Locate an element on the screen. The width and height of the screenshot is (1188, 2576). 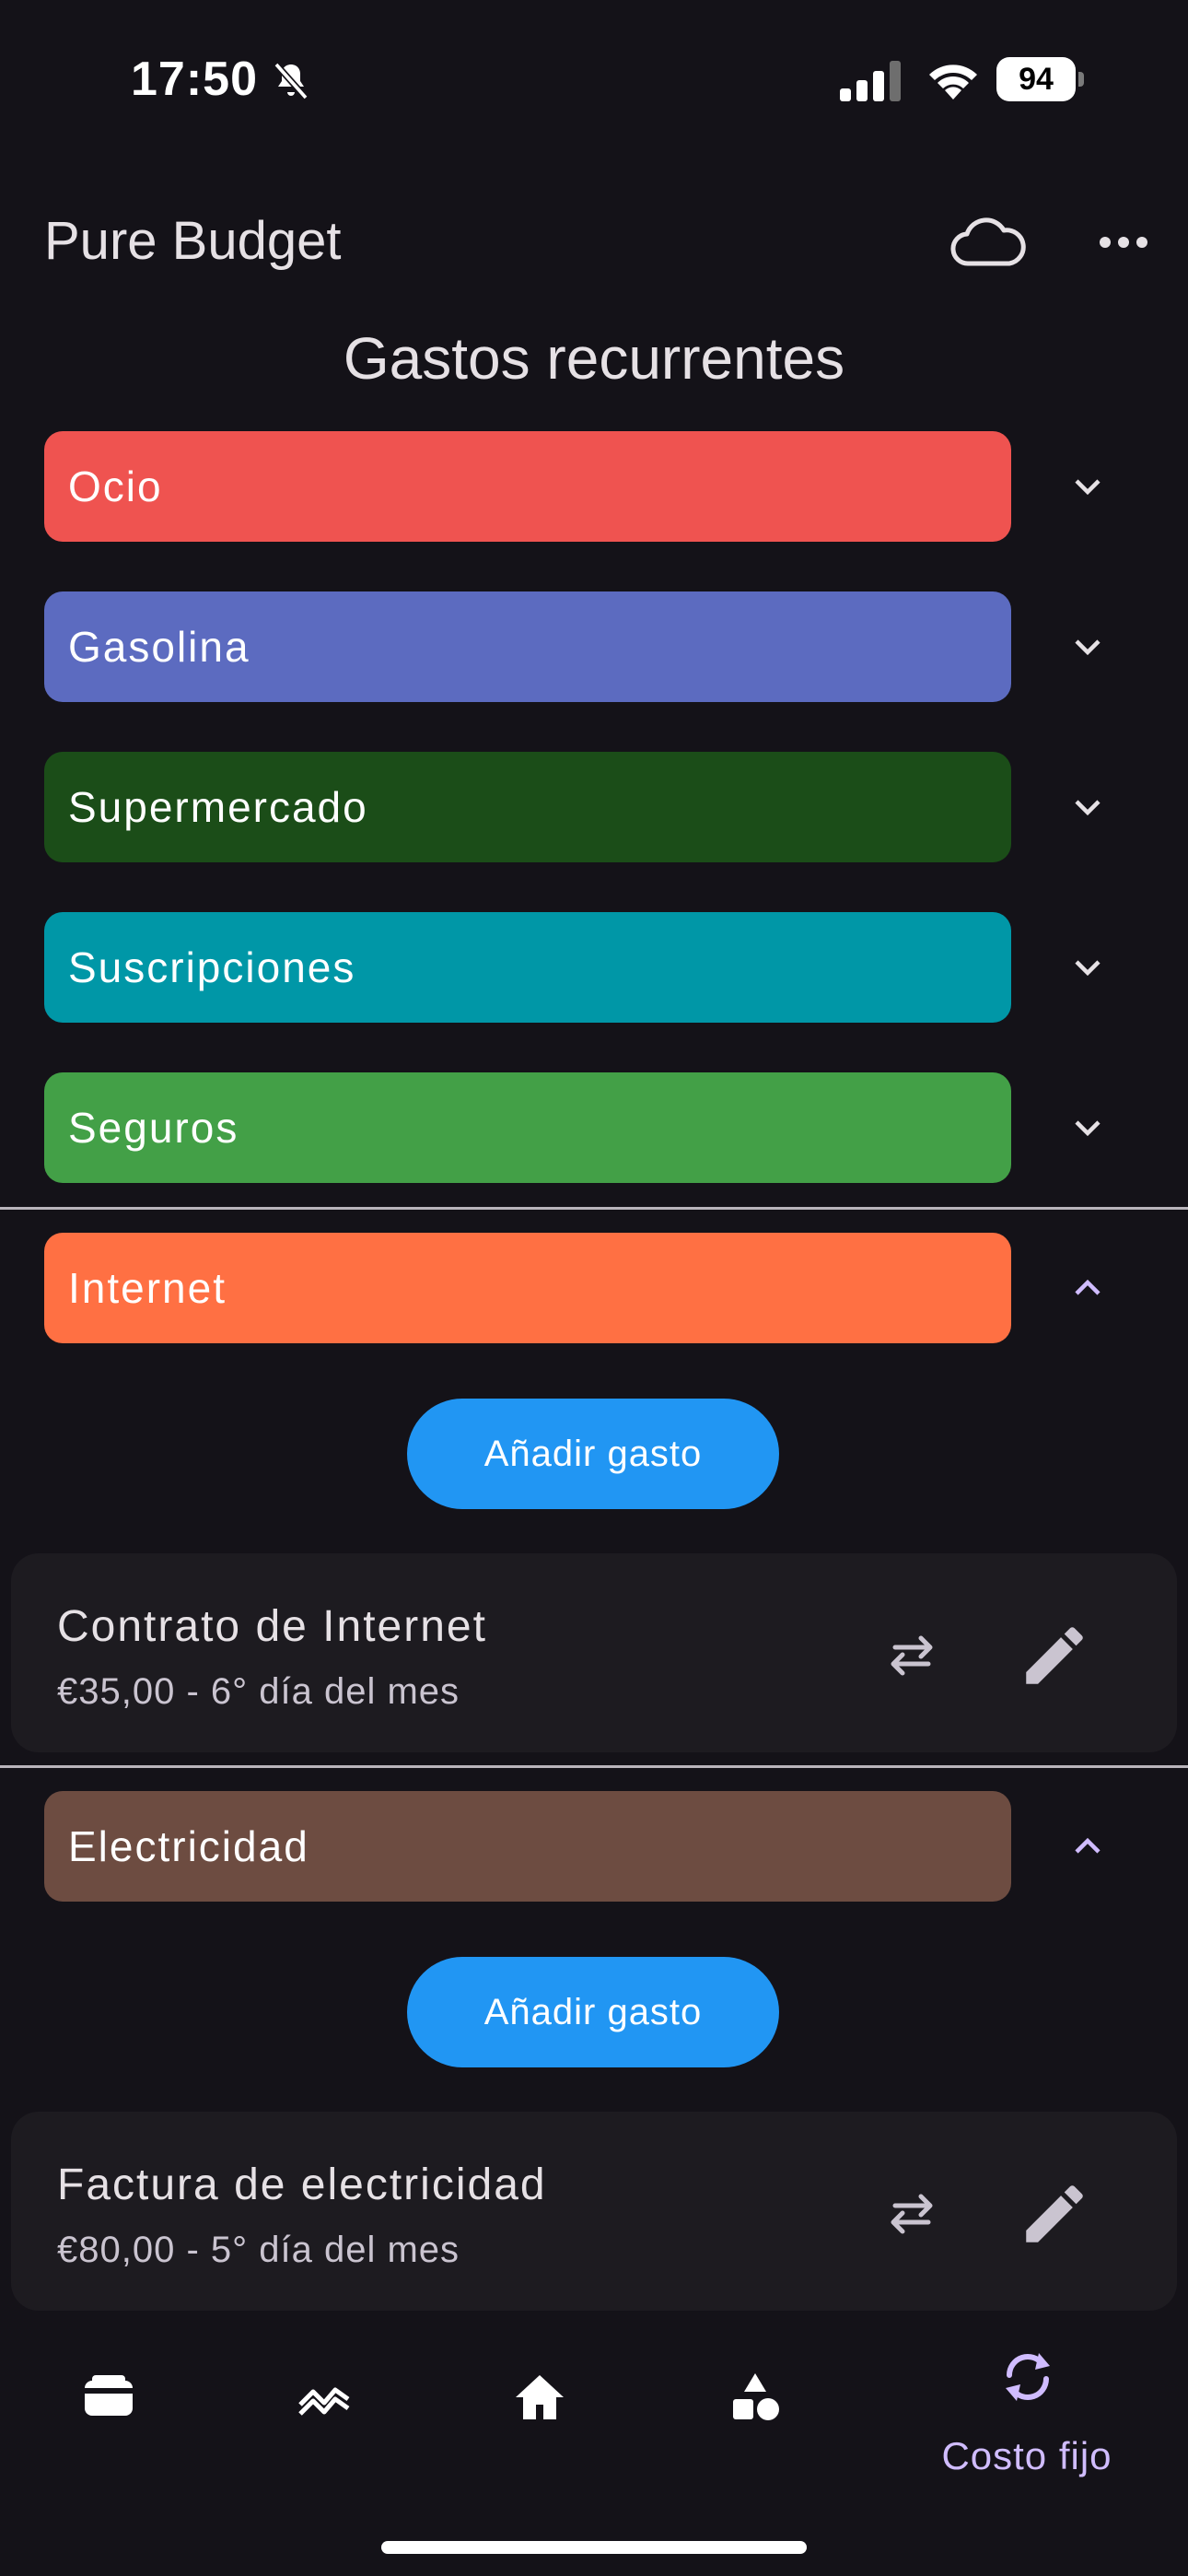
shapes-icon is located at coordinates (756, 2396).